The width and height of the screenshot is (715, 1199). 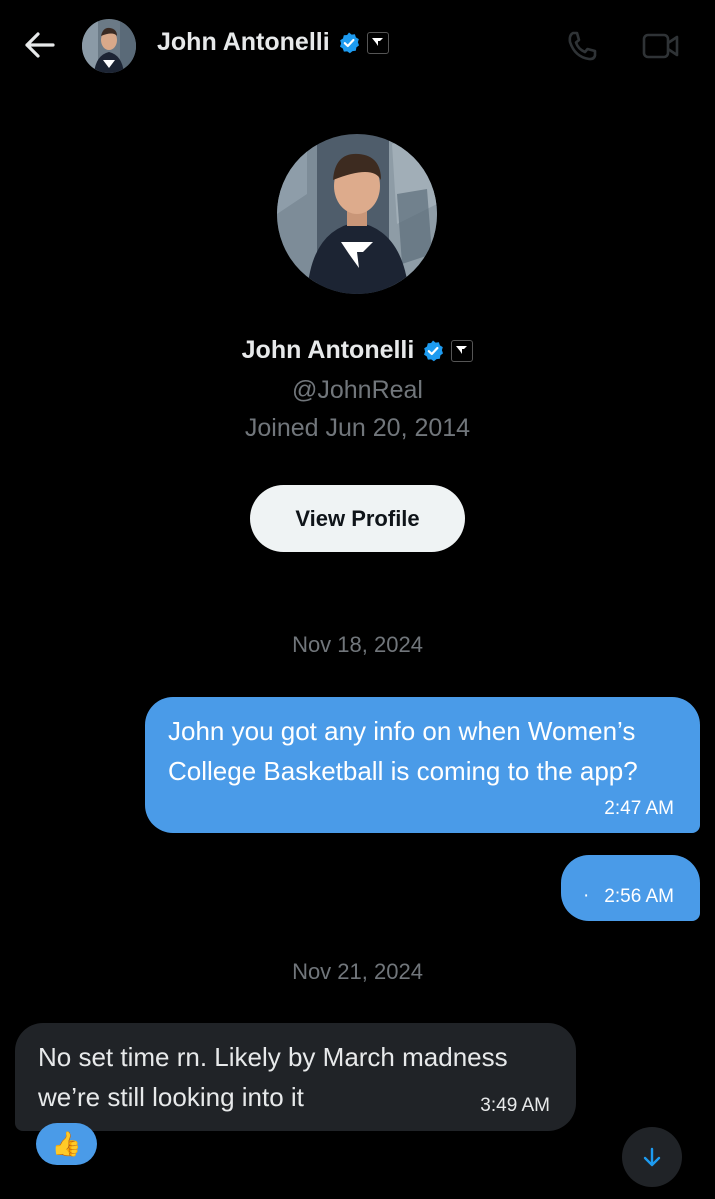 What do you see at coordinates (357, 390) in the screenshot?
I see `profile-handle: @JohnReal` at bounding box center [357, 390].